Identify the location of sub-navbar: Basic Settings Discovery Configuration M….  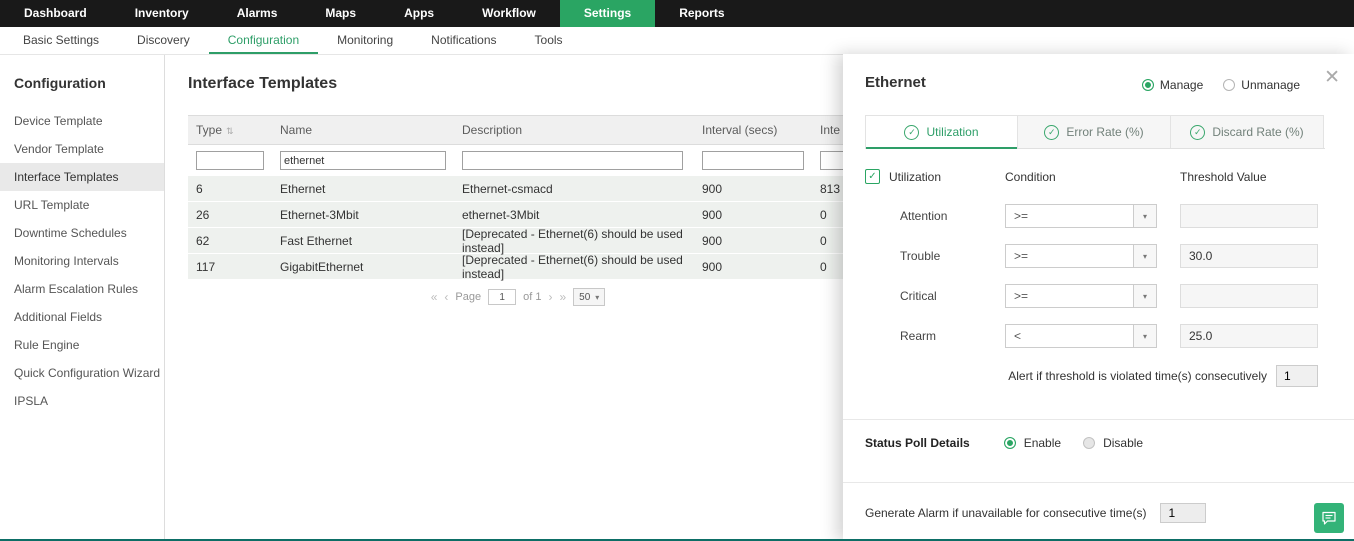
(677, 41).